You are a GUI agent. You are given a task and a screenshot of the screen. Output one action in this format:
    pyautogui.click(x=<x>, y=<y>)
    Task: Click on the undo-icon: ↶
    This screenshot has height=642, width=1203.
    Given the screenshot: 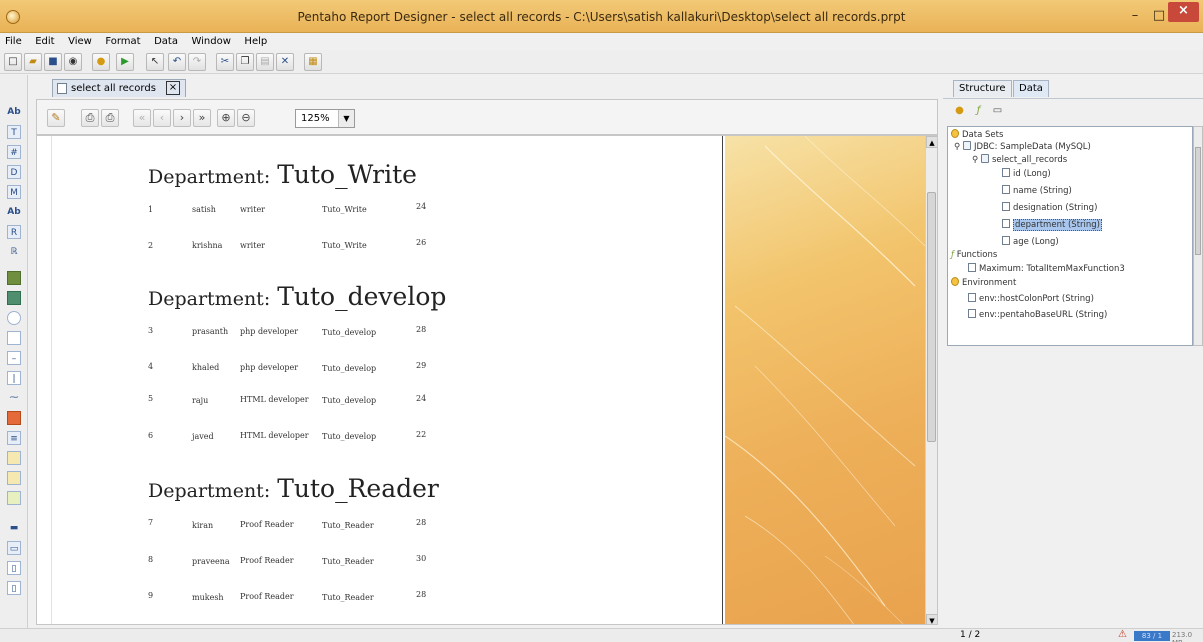 What is the action you would take?
    pyautogui.click(x=177, y=62)
    